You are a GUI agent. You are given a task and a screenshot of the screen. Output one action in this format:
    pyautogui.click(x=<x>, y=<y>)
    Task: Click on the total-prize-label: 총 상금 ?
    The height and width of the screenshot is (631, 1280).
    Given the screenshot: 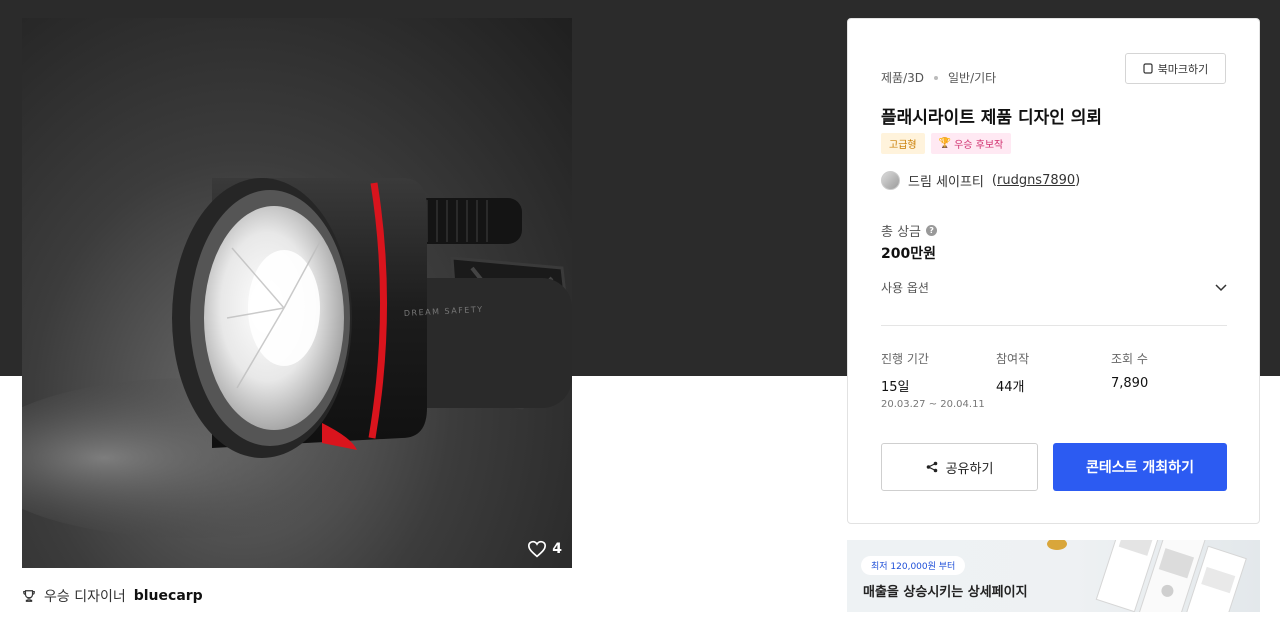 What is the action you would take?
    pyautogui.click(x=909, y=230)
    